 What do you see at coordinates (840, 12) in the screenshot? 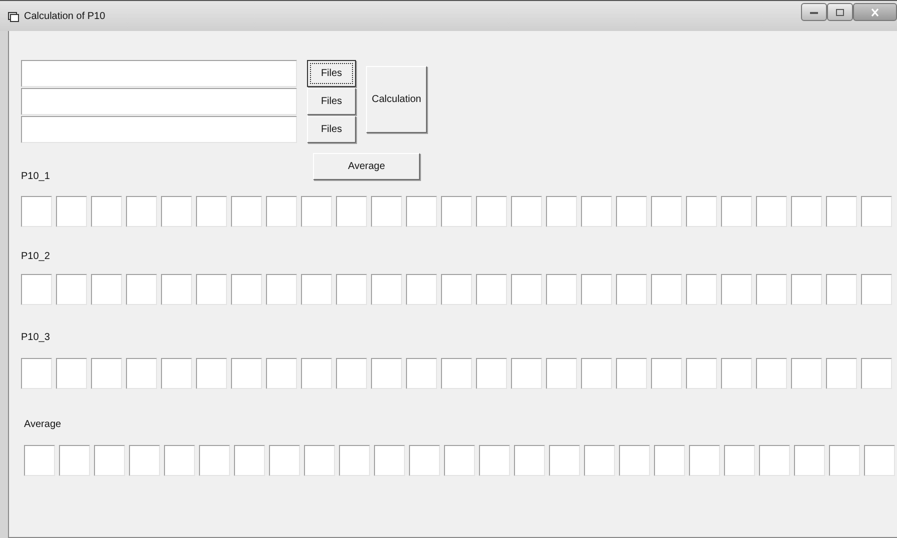
I see `maximize-button` at bounding box center [840, 12].